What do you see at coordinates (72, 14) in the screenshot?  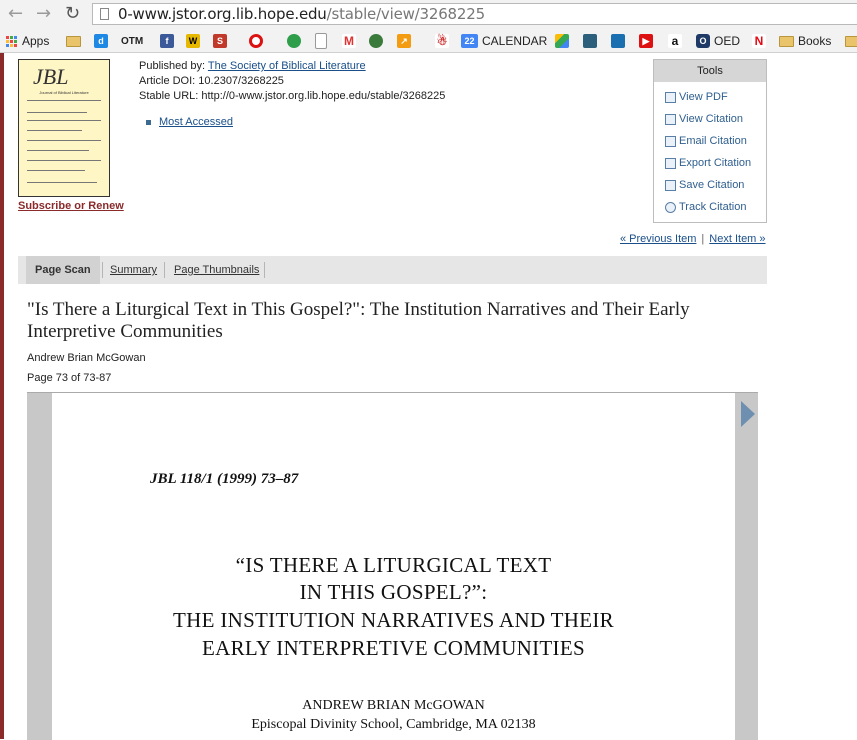 I see `reload-icon: ↻` at bounding box center [72, 14].